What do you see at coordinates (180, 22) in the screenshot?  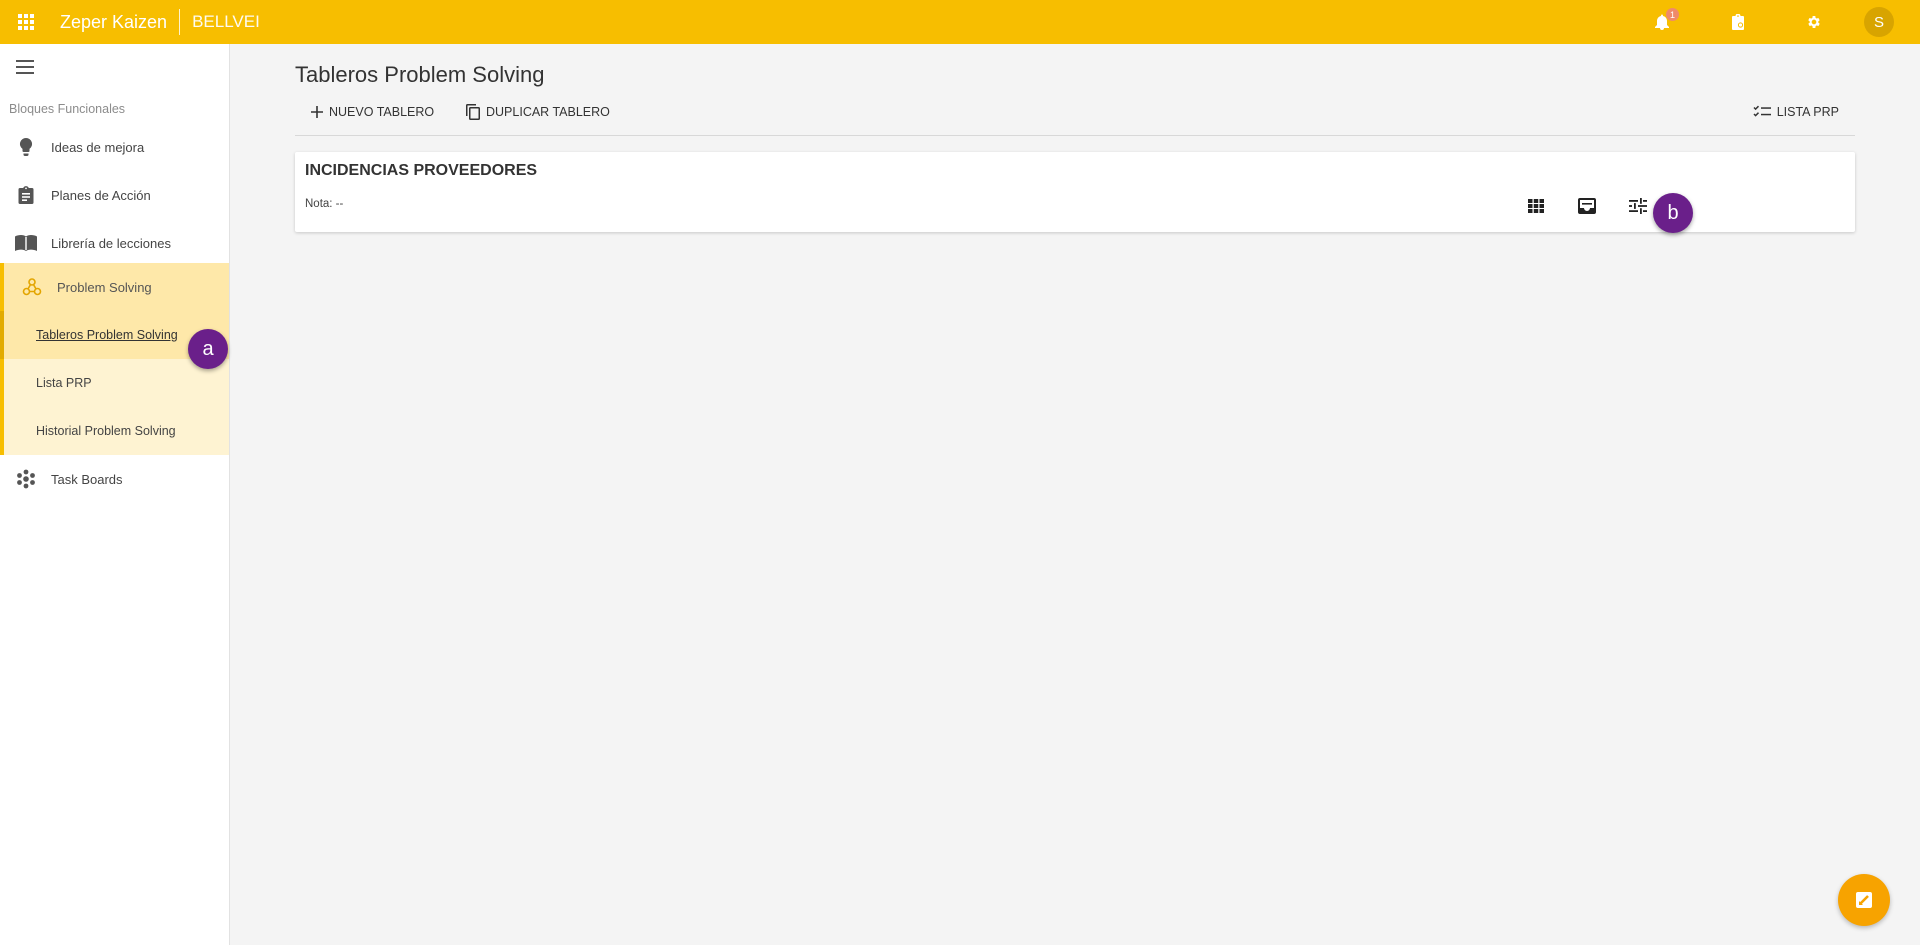 I see `title-divider` at bounding box center [180, 22].